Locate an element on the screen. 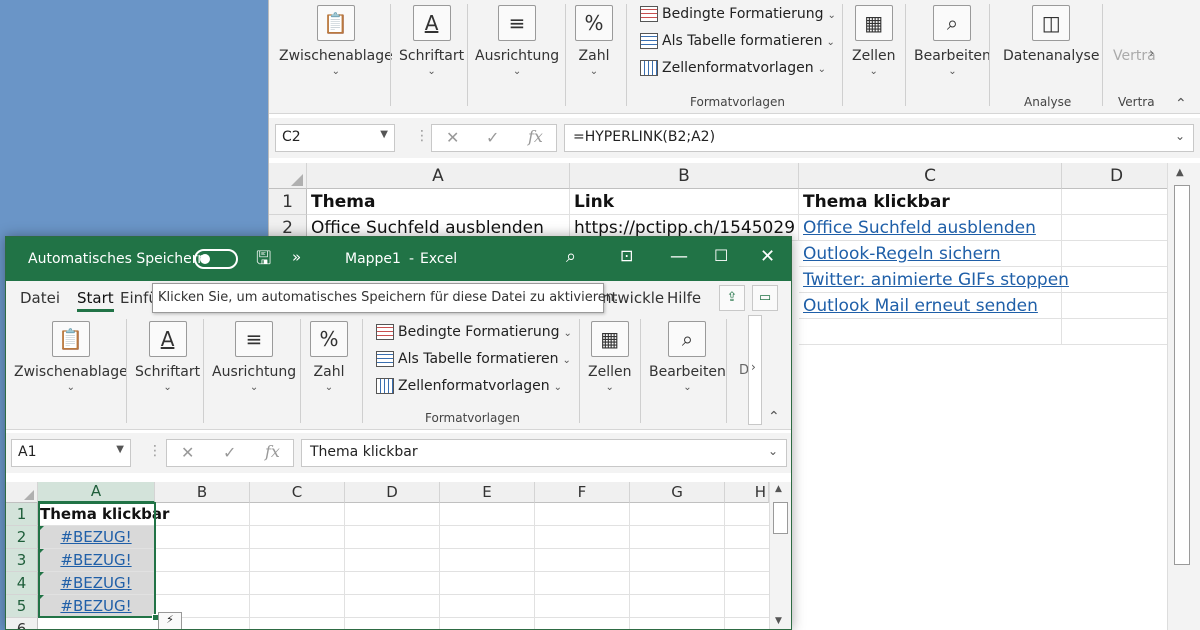 This screenshot has height=630, width=1200. back-name-box: C2 ▼ is located at coordinates (335, 138).